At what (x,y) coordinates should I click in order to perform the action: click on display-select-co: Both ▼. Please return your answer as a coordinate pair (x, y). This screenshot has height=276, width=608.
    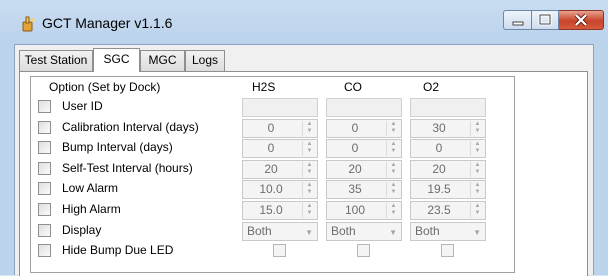
    Looking at the image, I should click on (364, 231).